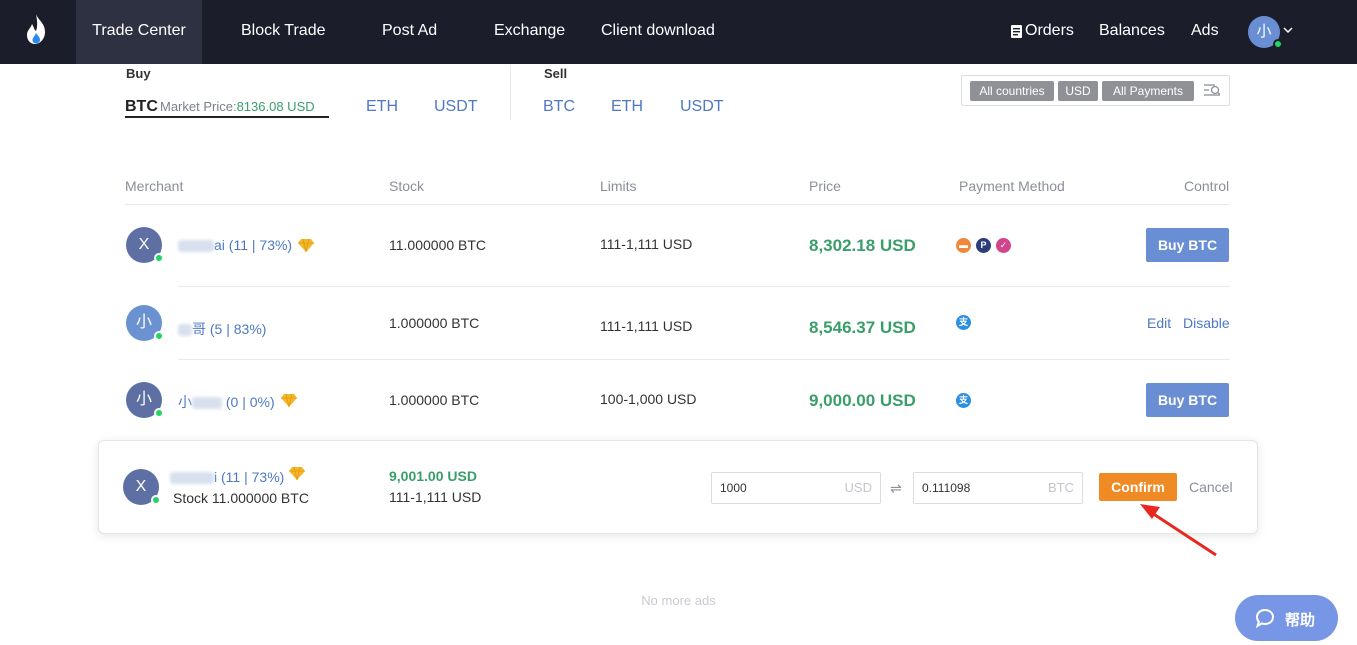 This screenshot has height=645, width=1357. I want to click on filter-currency: USD, so click(1078, 91).